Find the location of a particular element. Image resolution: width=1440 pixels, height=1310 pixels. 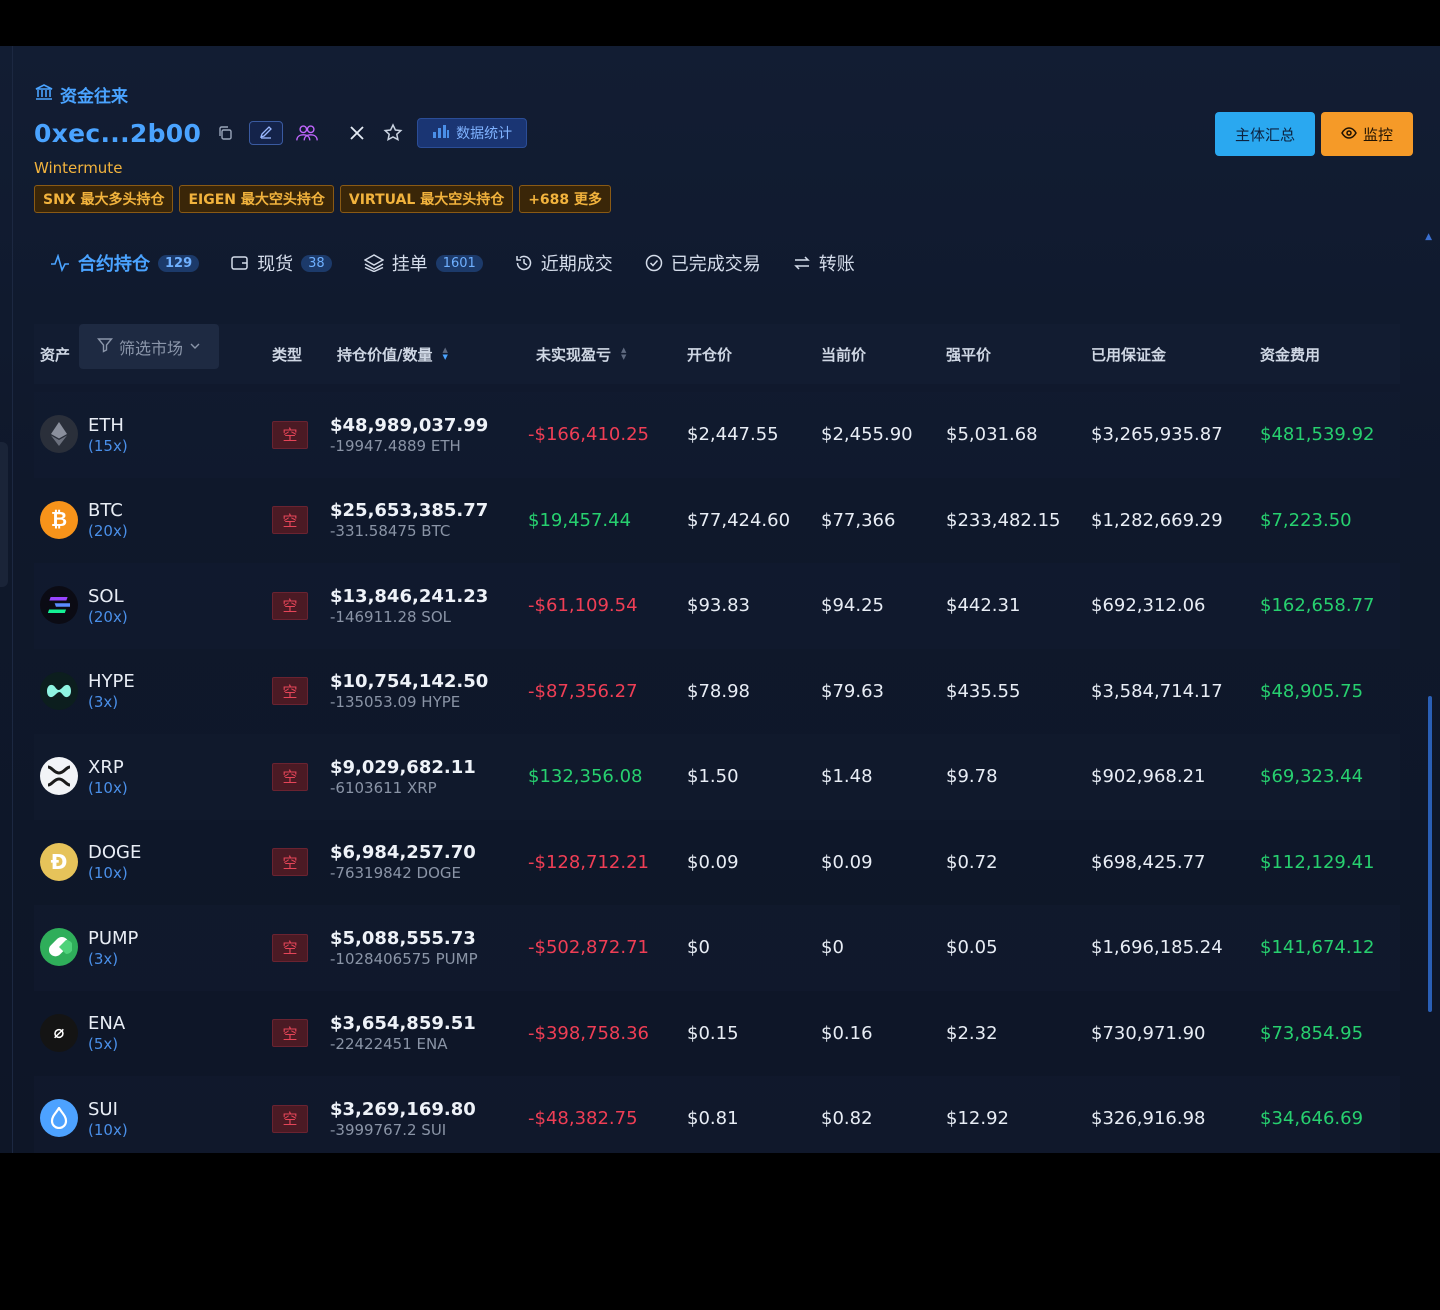

funding-fee: $7,223.50 is located at coordinates (1306, 520).